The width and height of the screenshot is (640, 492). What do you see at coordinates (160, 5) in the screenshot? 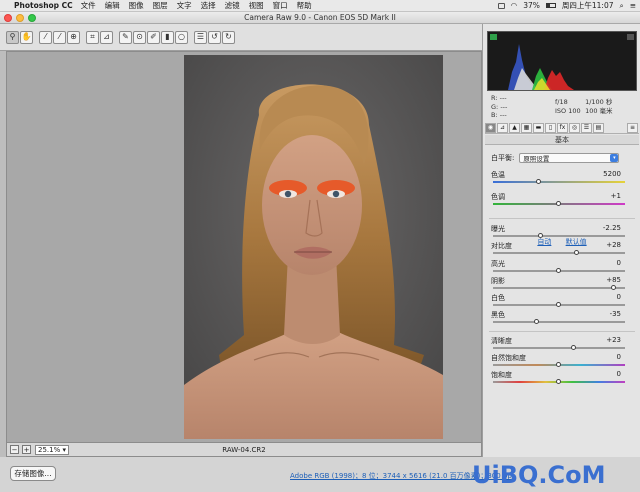
I see `menu-layer: 图层` at bounding box center [160, 5].